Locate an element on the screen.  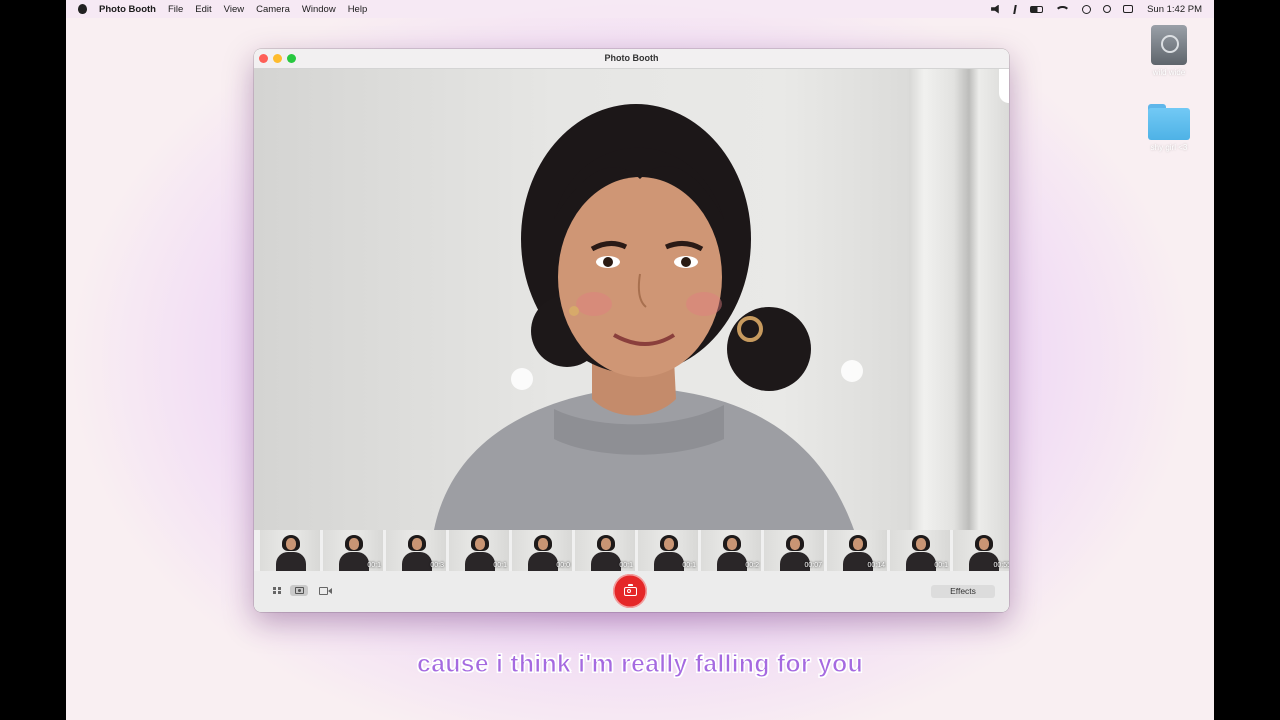
menu-file: File is located at coordinates (175, 9).